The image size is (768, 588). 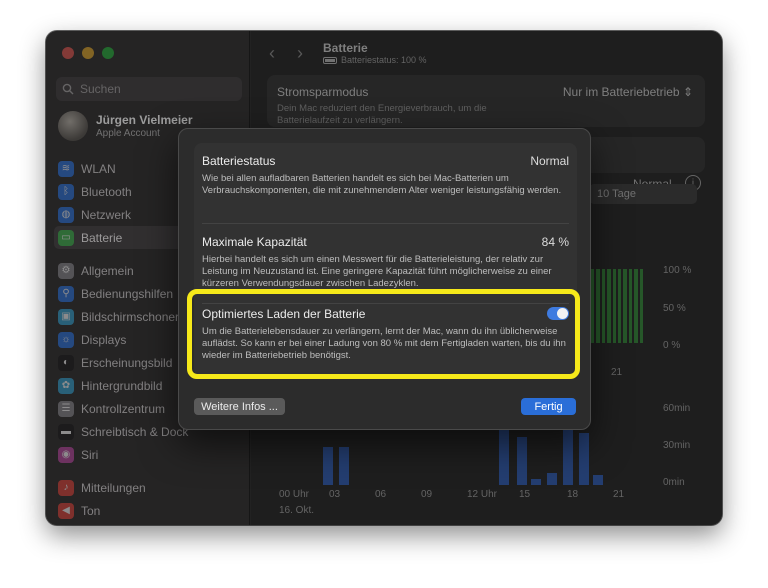 What do you see at coordinates (383, 334) in the screenshot?
I see `highlight-frame` at bounding box center [383, 334].